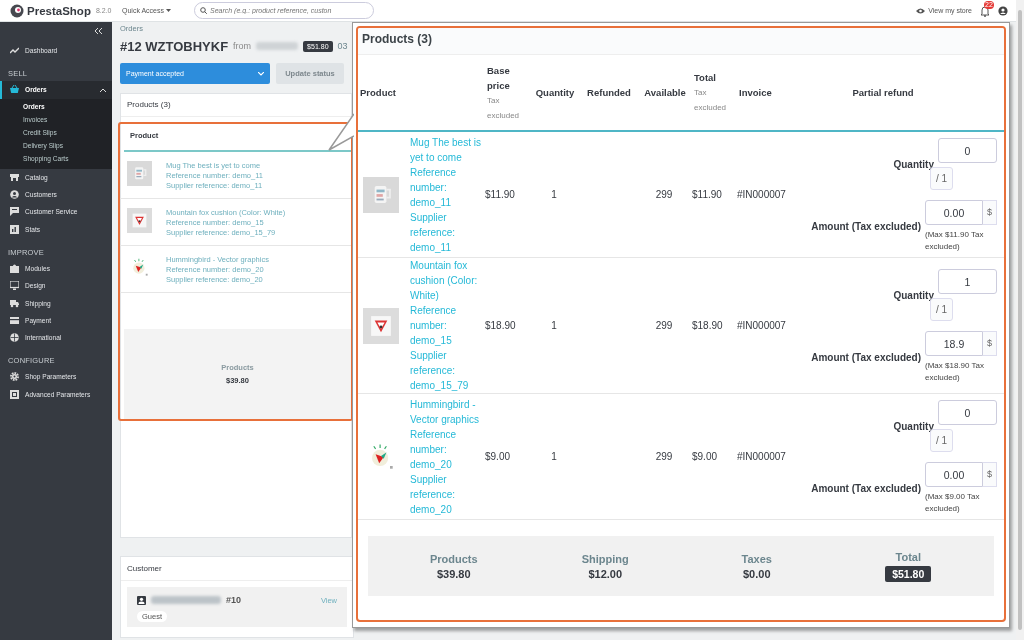  What do you see at coordinates (955, 372) in the screenshot?
I see `max-amount-note: (Max $18.90 Tax excluded)` at bounding box center [955, 372].